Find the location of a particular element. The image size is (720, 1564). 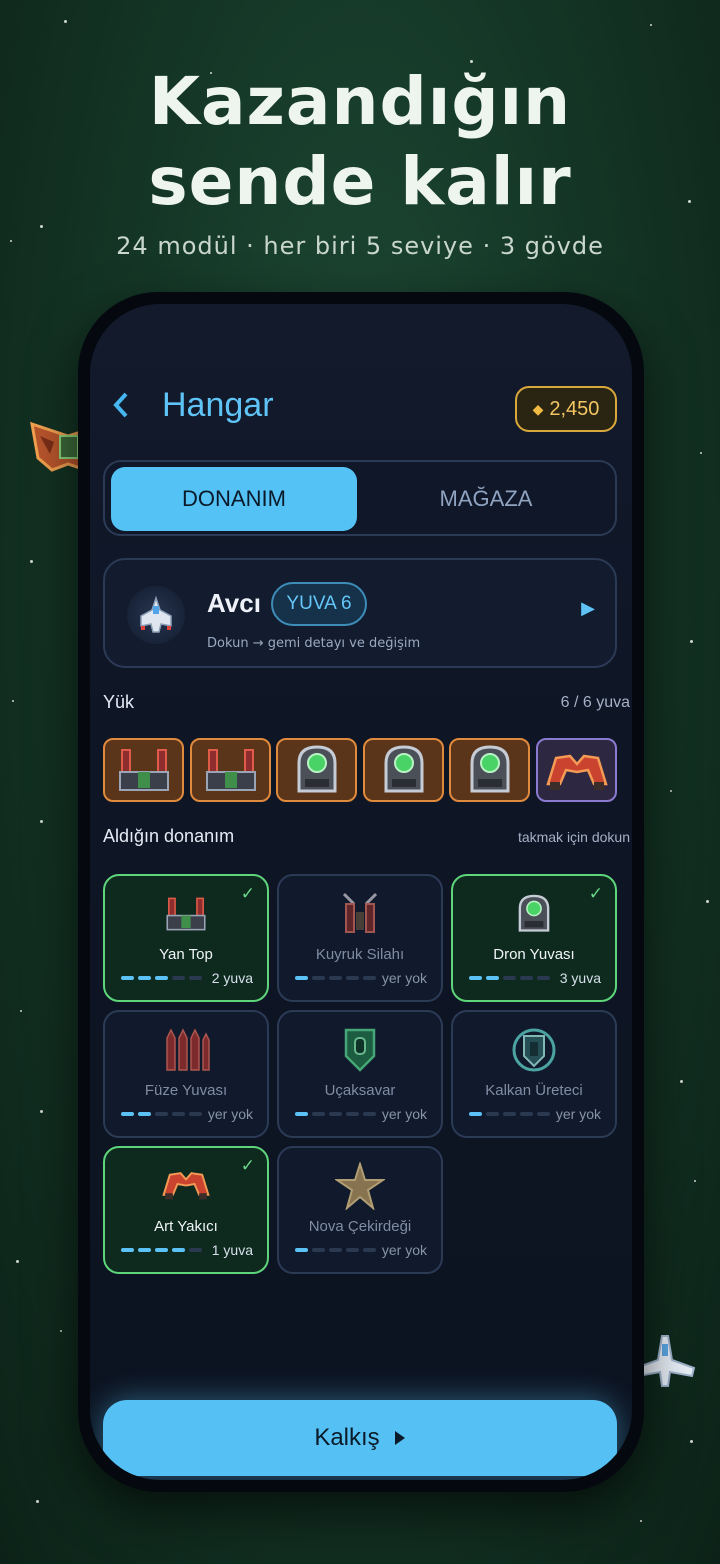

fighter-ship-icon is located at coordinates (156, 614).